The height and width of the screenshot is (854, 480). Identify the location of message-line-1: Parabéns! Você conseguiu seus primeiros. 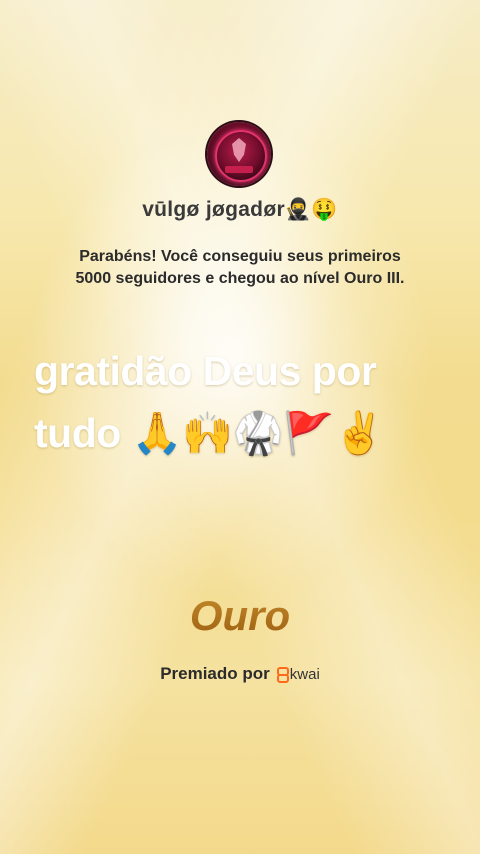
(240, 256).